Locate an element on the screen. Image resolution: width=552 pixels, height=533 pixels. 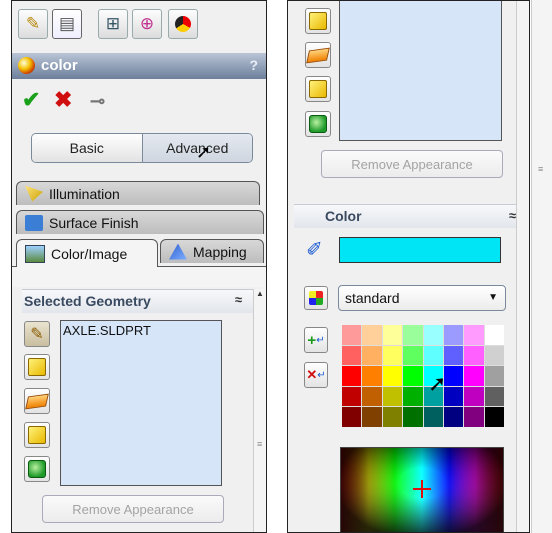
tab-illumination: Illumination is located at coordinates (138, 193).